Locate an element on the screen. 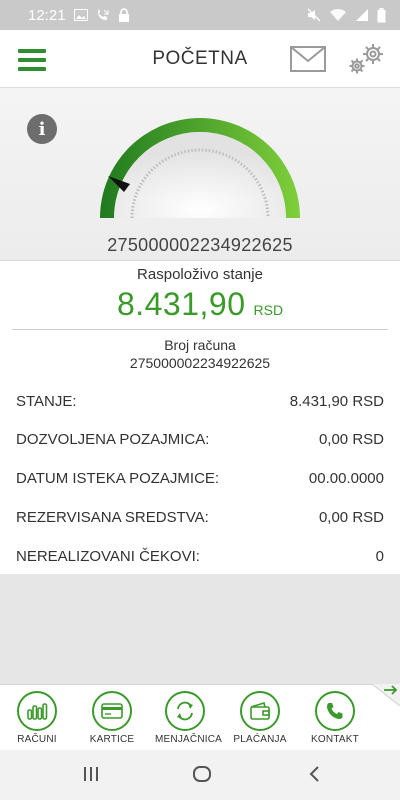 The width and height of the screenshot is (400, 800). nav-item-contact: KONTAKT is located at coordinates (335, 718).